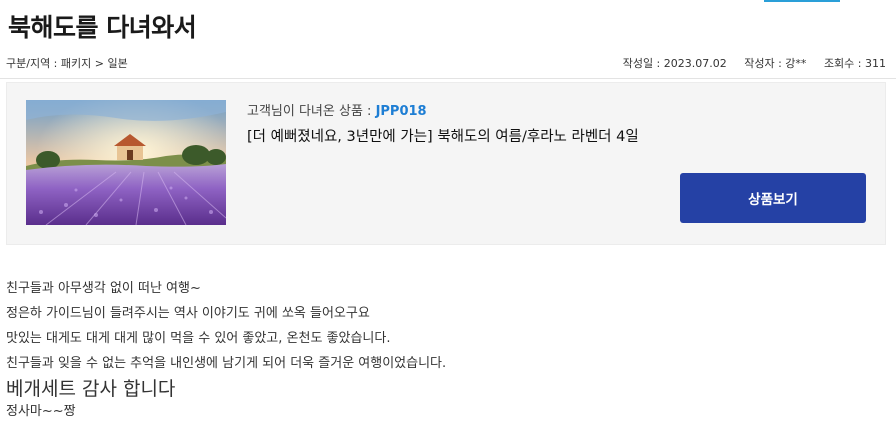 This screenshot has width=896, height=428. What do you see at coordinates (188, 313) in the screenshot?
I see `review-line: 정은하 가이드님이 들려주시는 역사 이야기도 귀에 쏘옥 들어오구요` at bounding box center [188, 313].